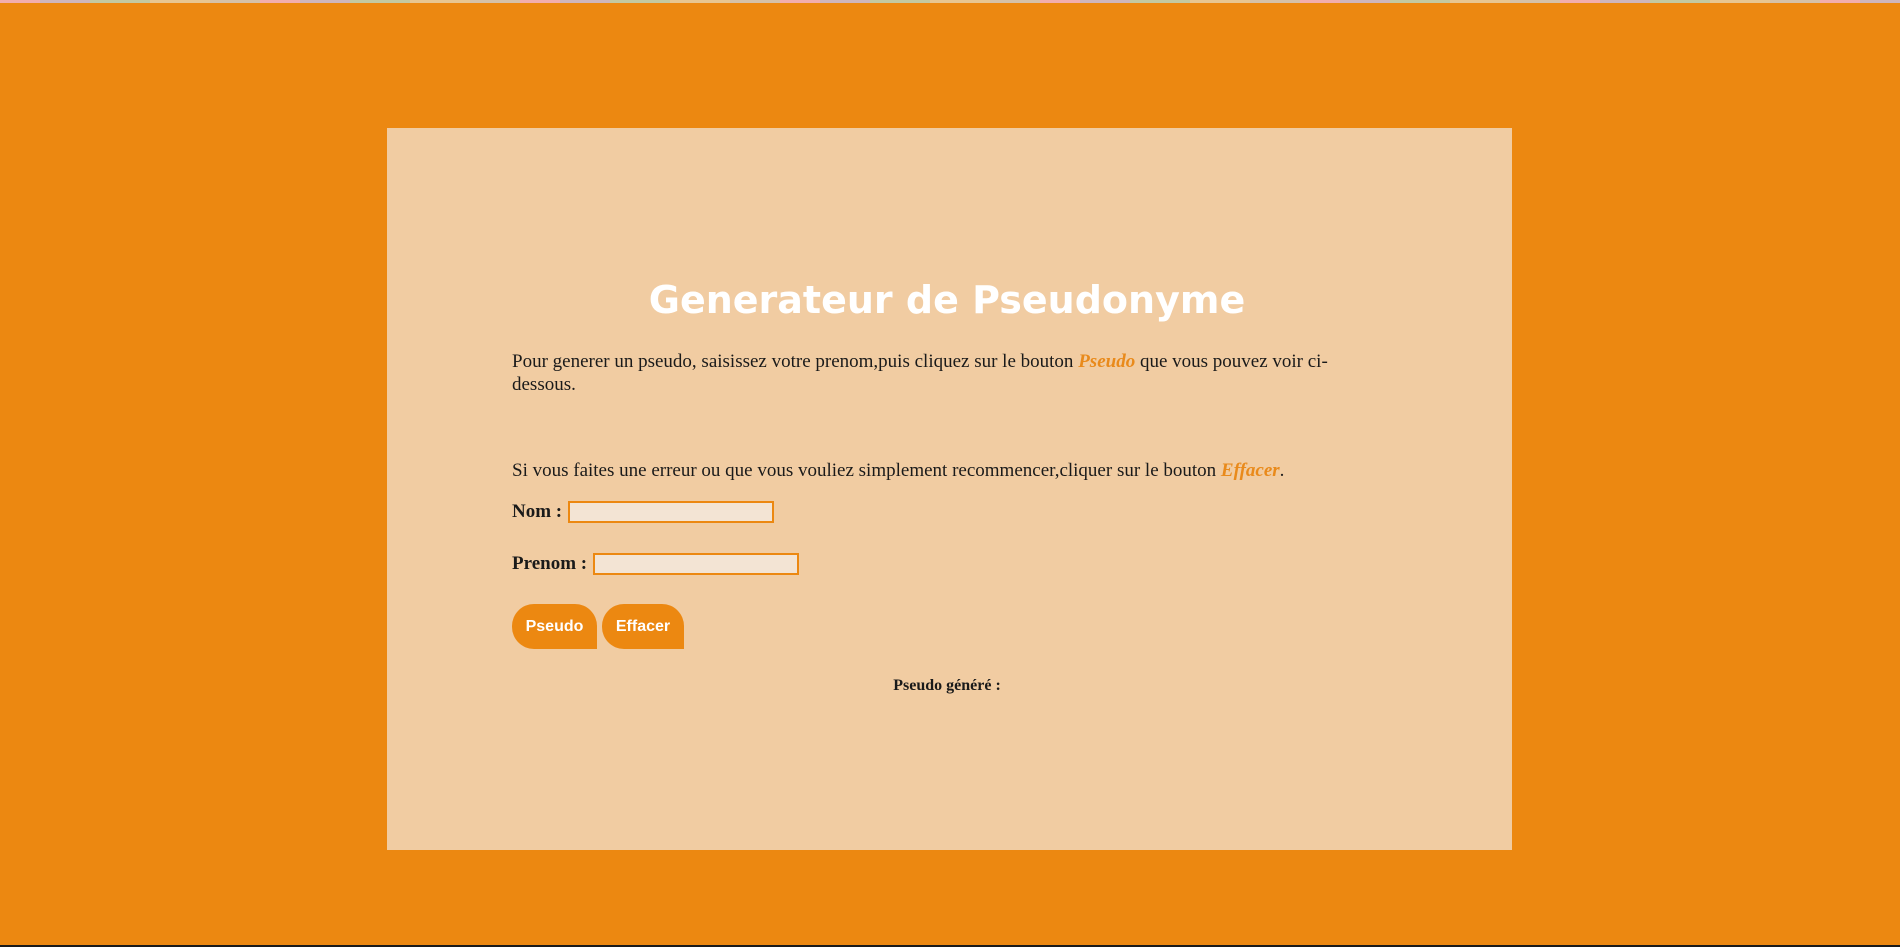  What do you see at coordinates (947, 300) in the screenshot?
I see `page-title: Generateur de Pseudonyme` at bounding box center [947, 300].